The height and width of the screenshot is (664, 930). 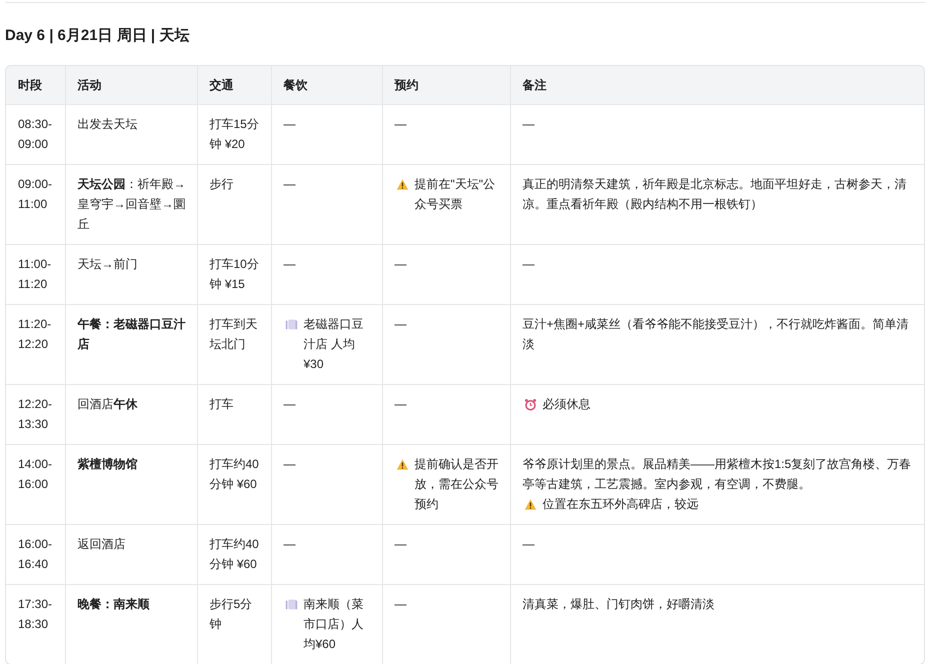 I want to click on transport-cell: 步行, so click(x=234, y=204).